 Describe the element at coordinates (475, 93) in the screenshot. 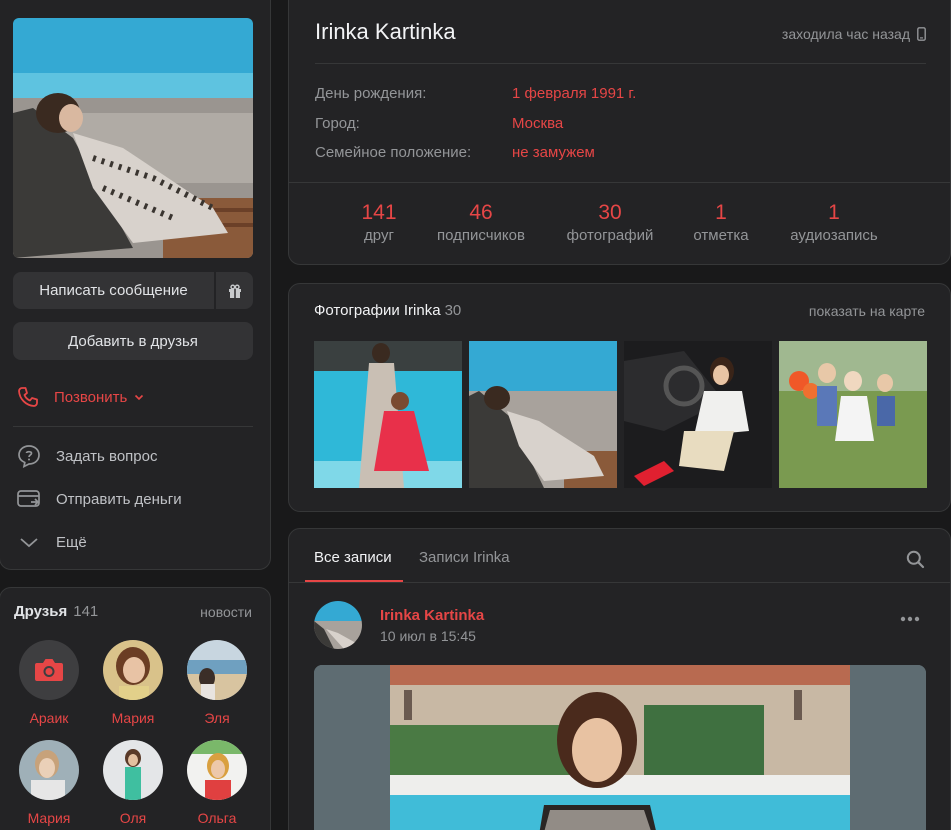

I see `birthday-row: День рождения: 1 февраля 1991 г.` at that location.